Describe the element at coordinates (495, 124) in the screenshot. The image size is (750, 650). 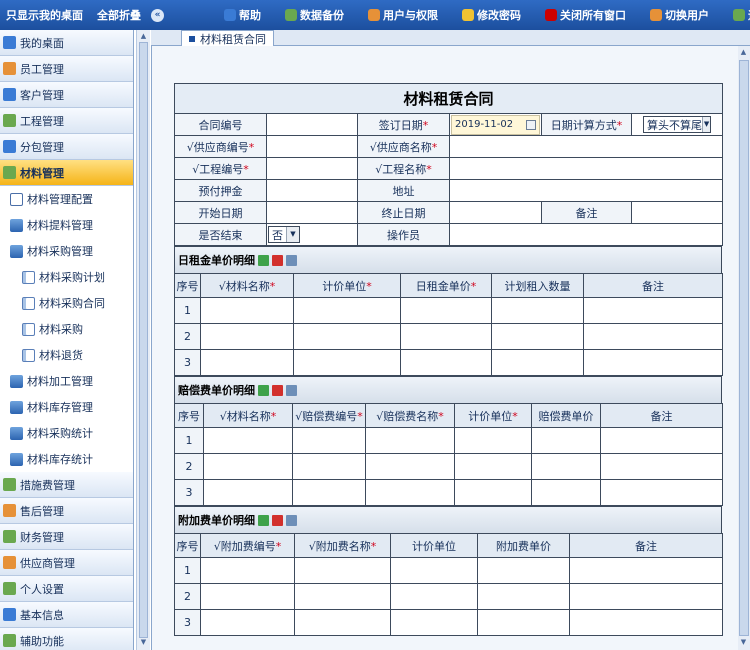
I see `sign-date-input: 2019-11-02` at that location.